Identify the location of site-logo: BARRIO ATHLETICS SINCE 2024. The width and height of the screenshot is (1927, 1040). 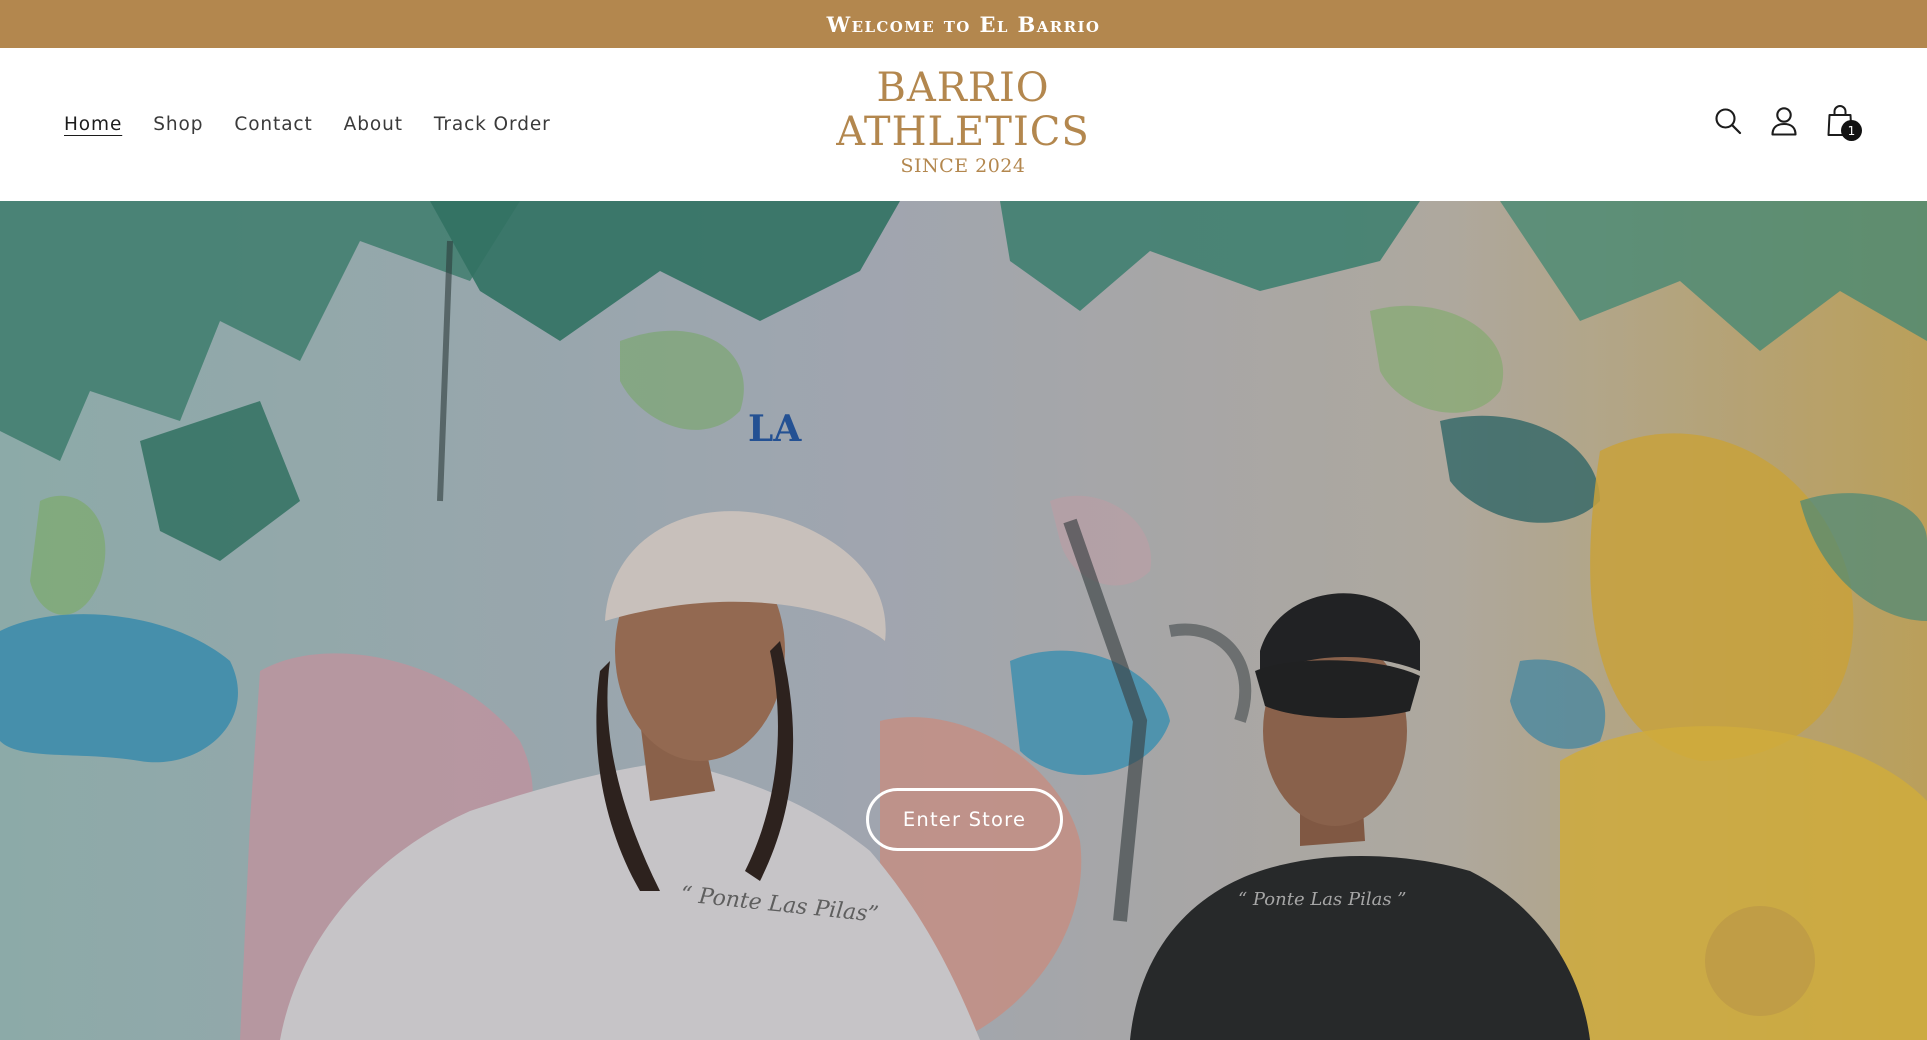
(963, 126).